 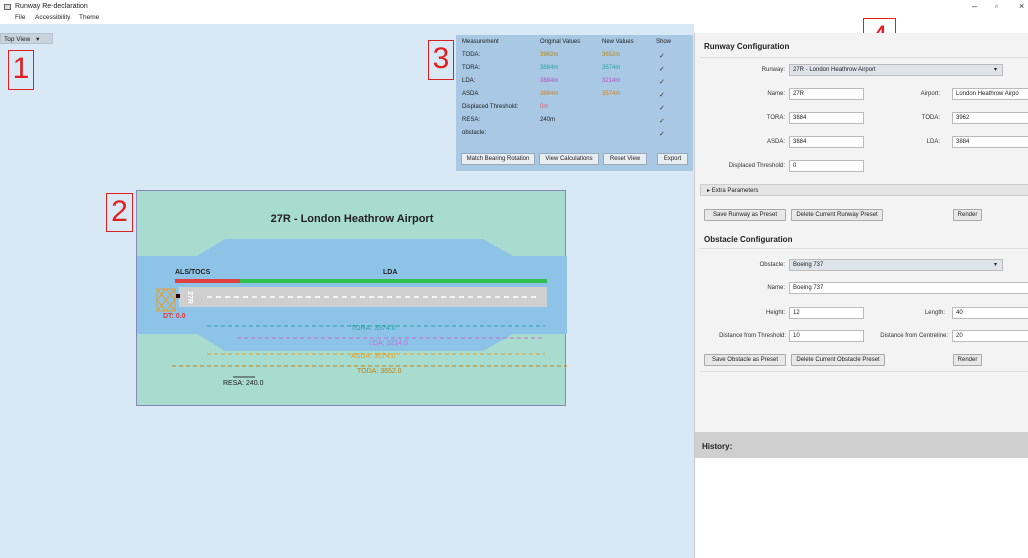 What do you see at coordinates (577, 70) in the screenshot?
I see `measurement-row-tora: TORA: 3884m 3574m ✓` at bounding box center [577, 70].